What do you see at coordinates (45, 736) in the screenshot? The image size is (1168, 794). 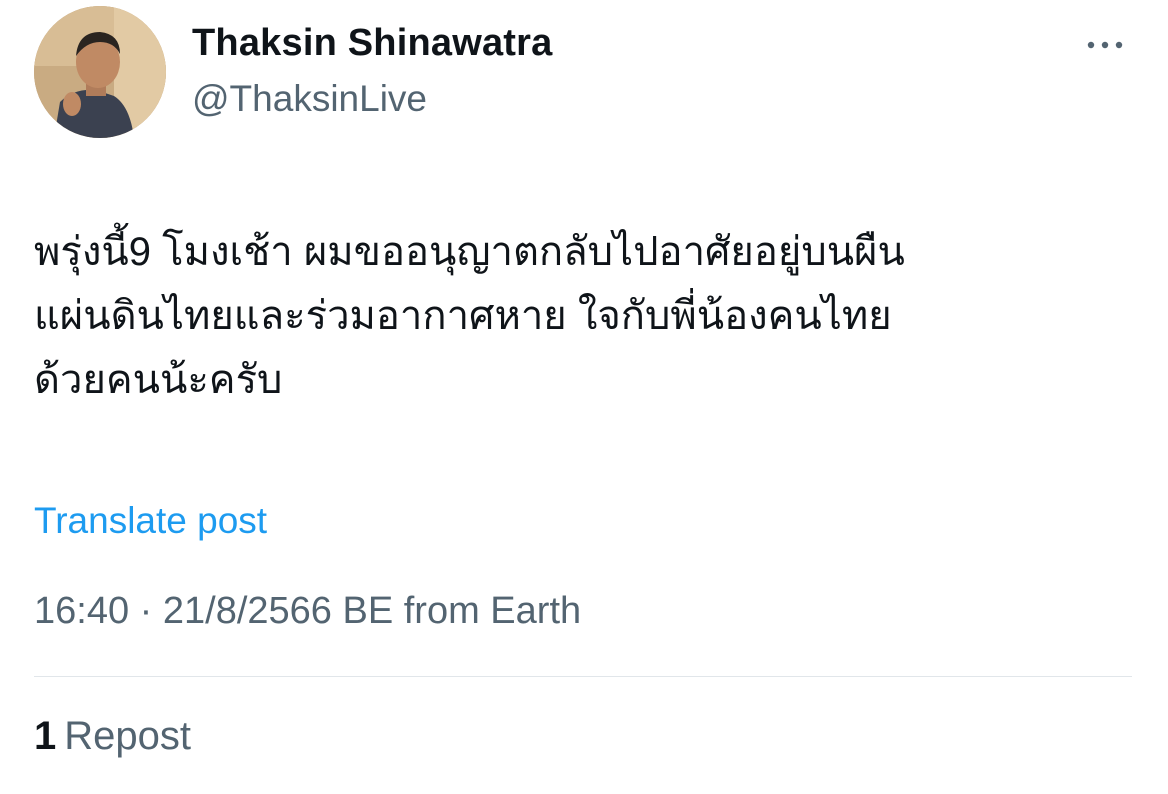 I see `repost-count: 1` at bounding box center [45, 736].